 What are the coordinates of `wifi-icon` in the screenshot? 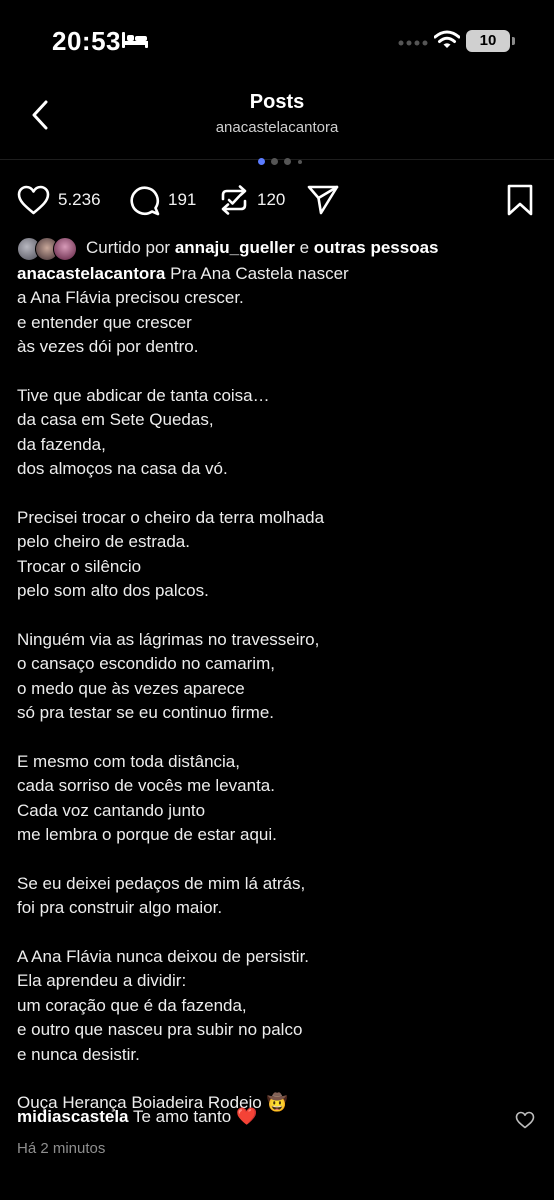 It's located at (447, 39).